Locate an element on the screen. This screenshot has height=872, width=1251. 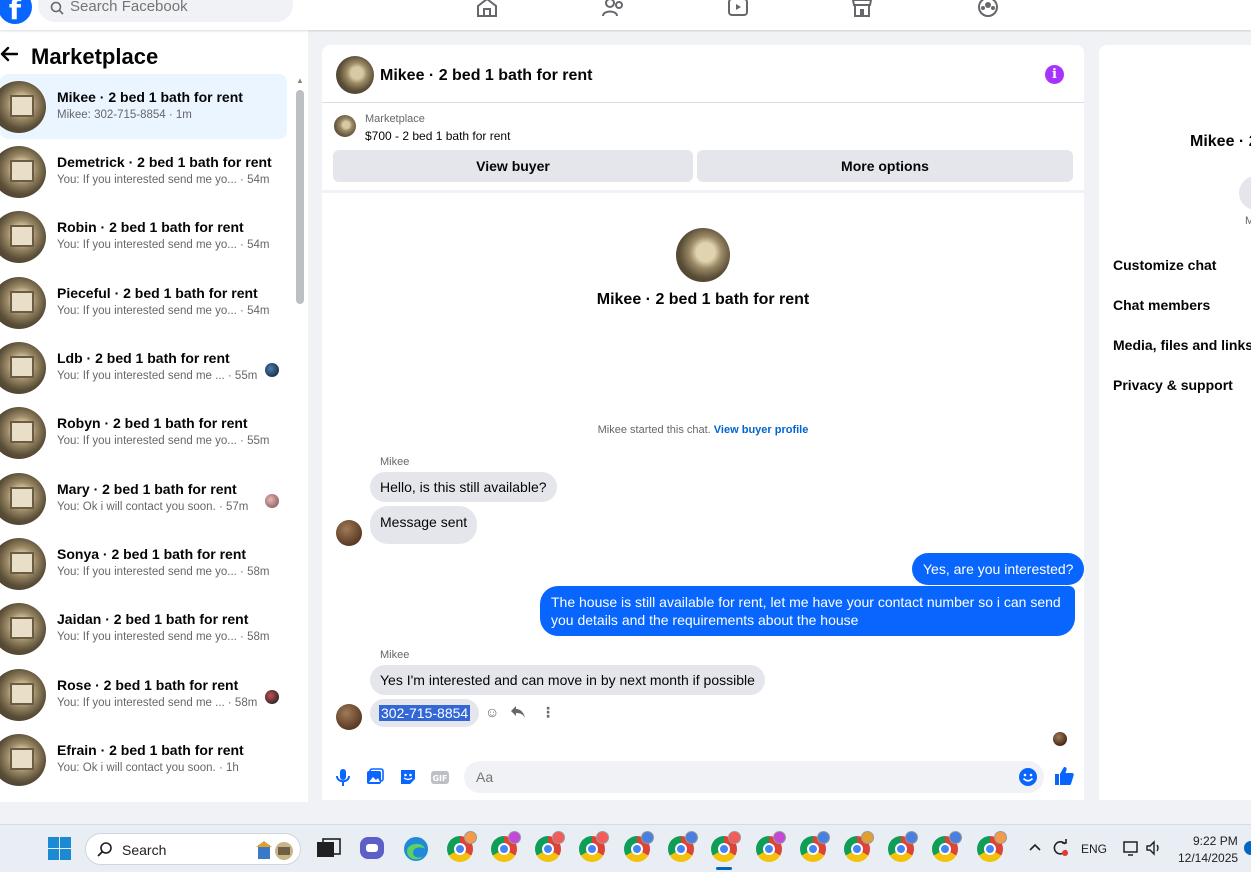
react-smiley-icon: ☺ is located at coordinates (492, 712).